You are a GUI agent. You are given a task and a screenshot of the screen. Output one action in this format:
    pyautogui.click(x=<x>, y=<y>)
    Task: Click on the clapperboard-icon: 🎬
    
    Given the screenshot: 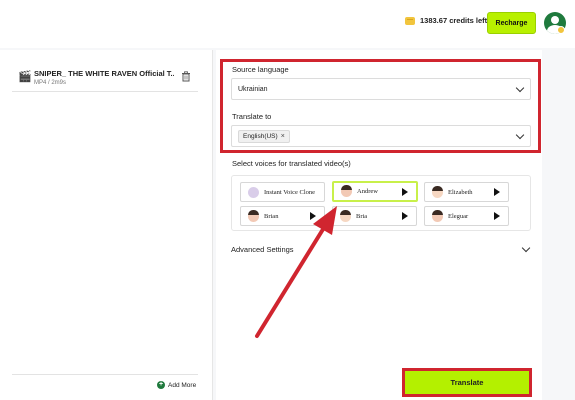 What is the action you would take?
    pyautogui.click(x=25, y=77)
    